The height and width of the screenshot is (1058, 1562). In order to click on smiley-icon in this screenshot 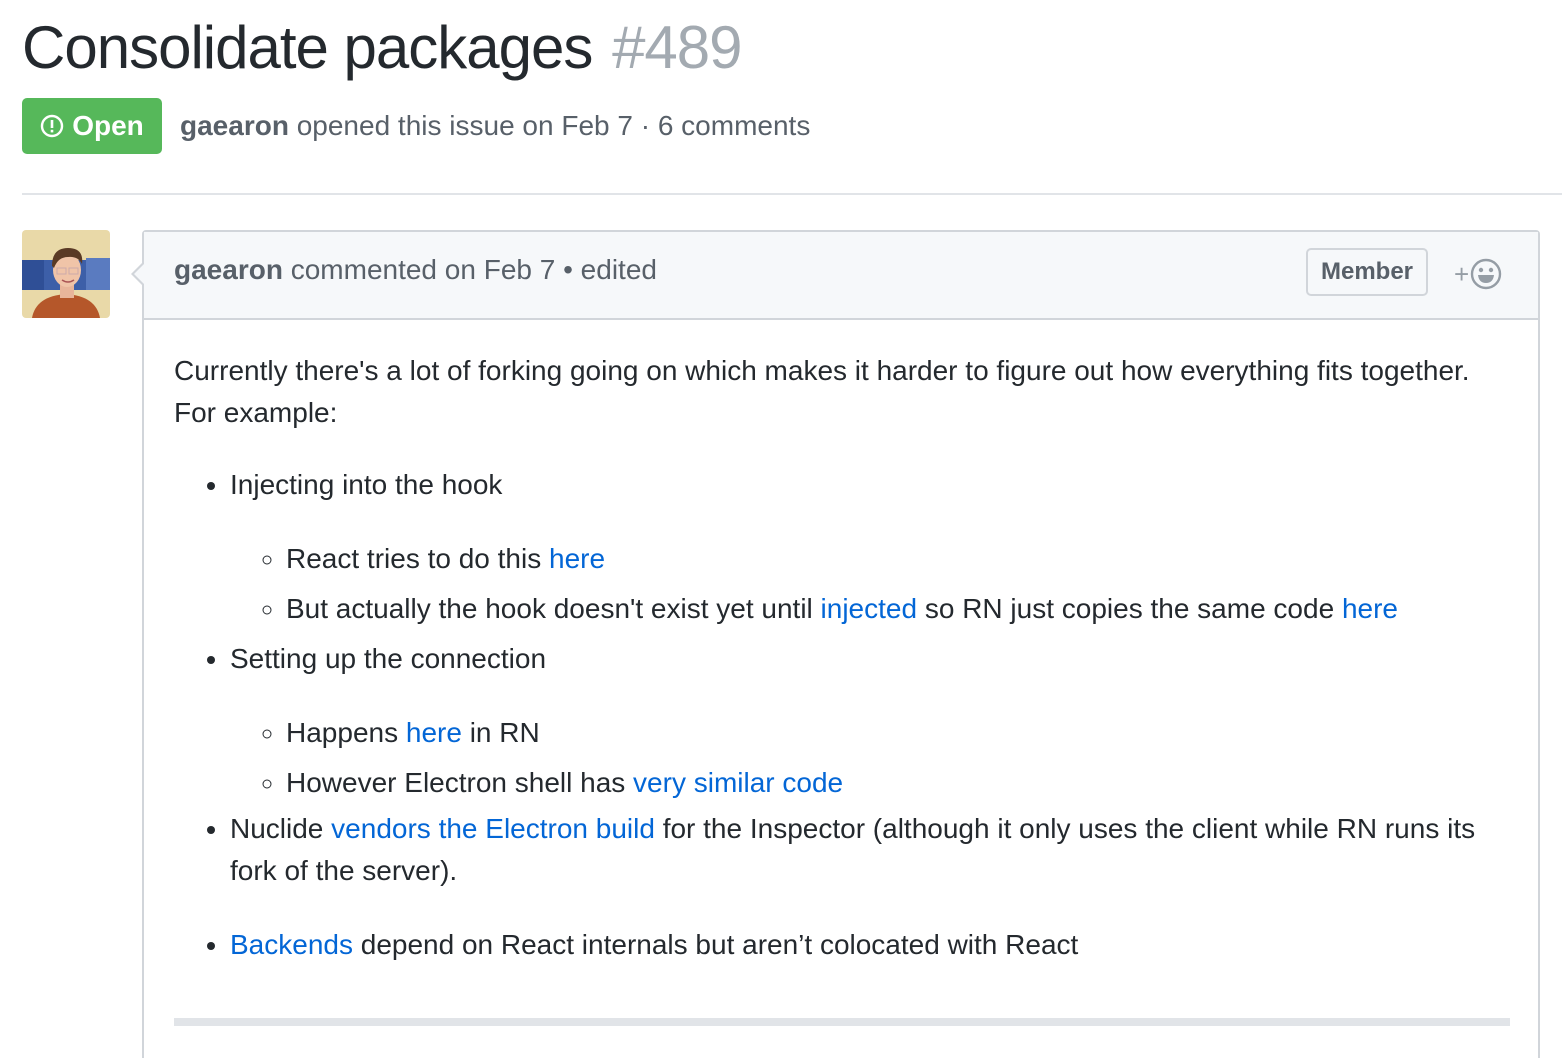, I will do `click(1486, 274)`.